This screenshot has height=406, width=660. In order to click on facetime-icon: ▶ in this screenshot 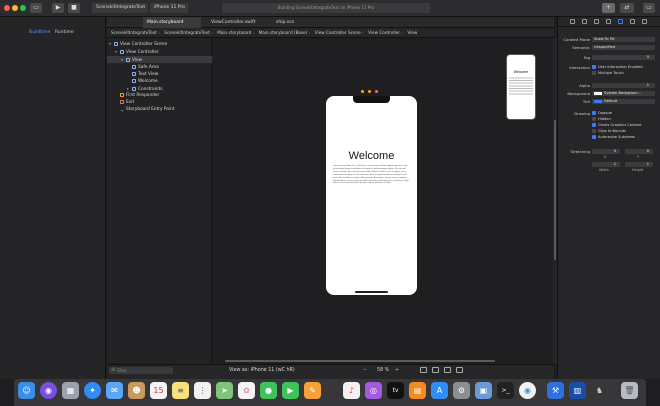, I will do `click(290, 390)`.